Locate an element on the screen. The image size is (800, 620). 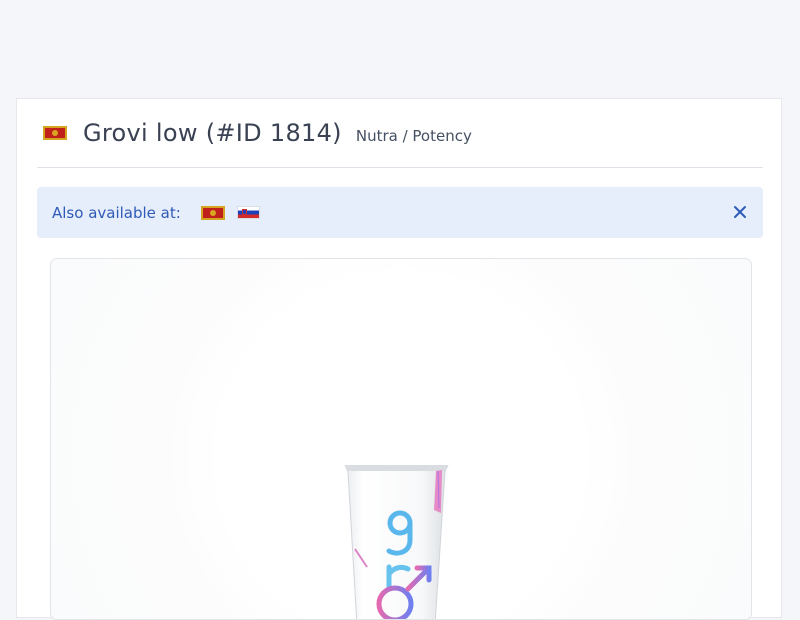
close-alert-button is located at coordinates (740, 212).